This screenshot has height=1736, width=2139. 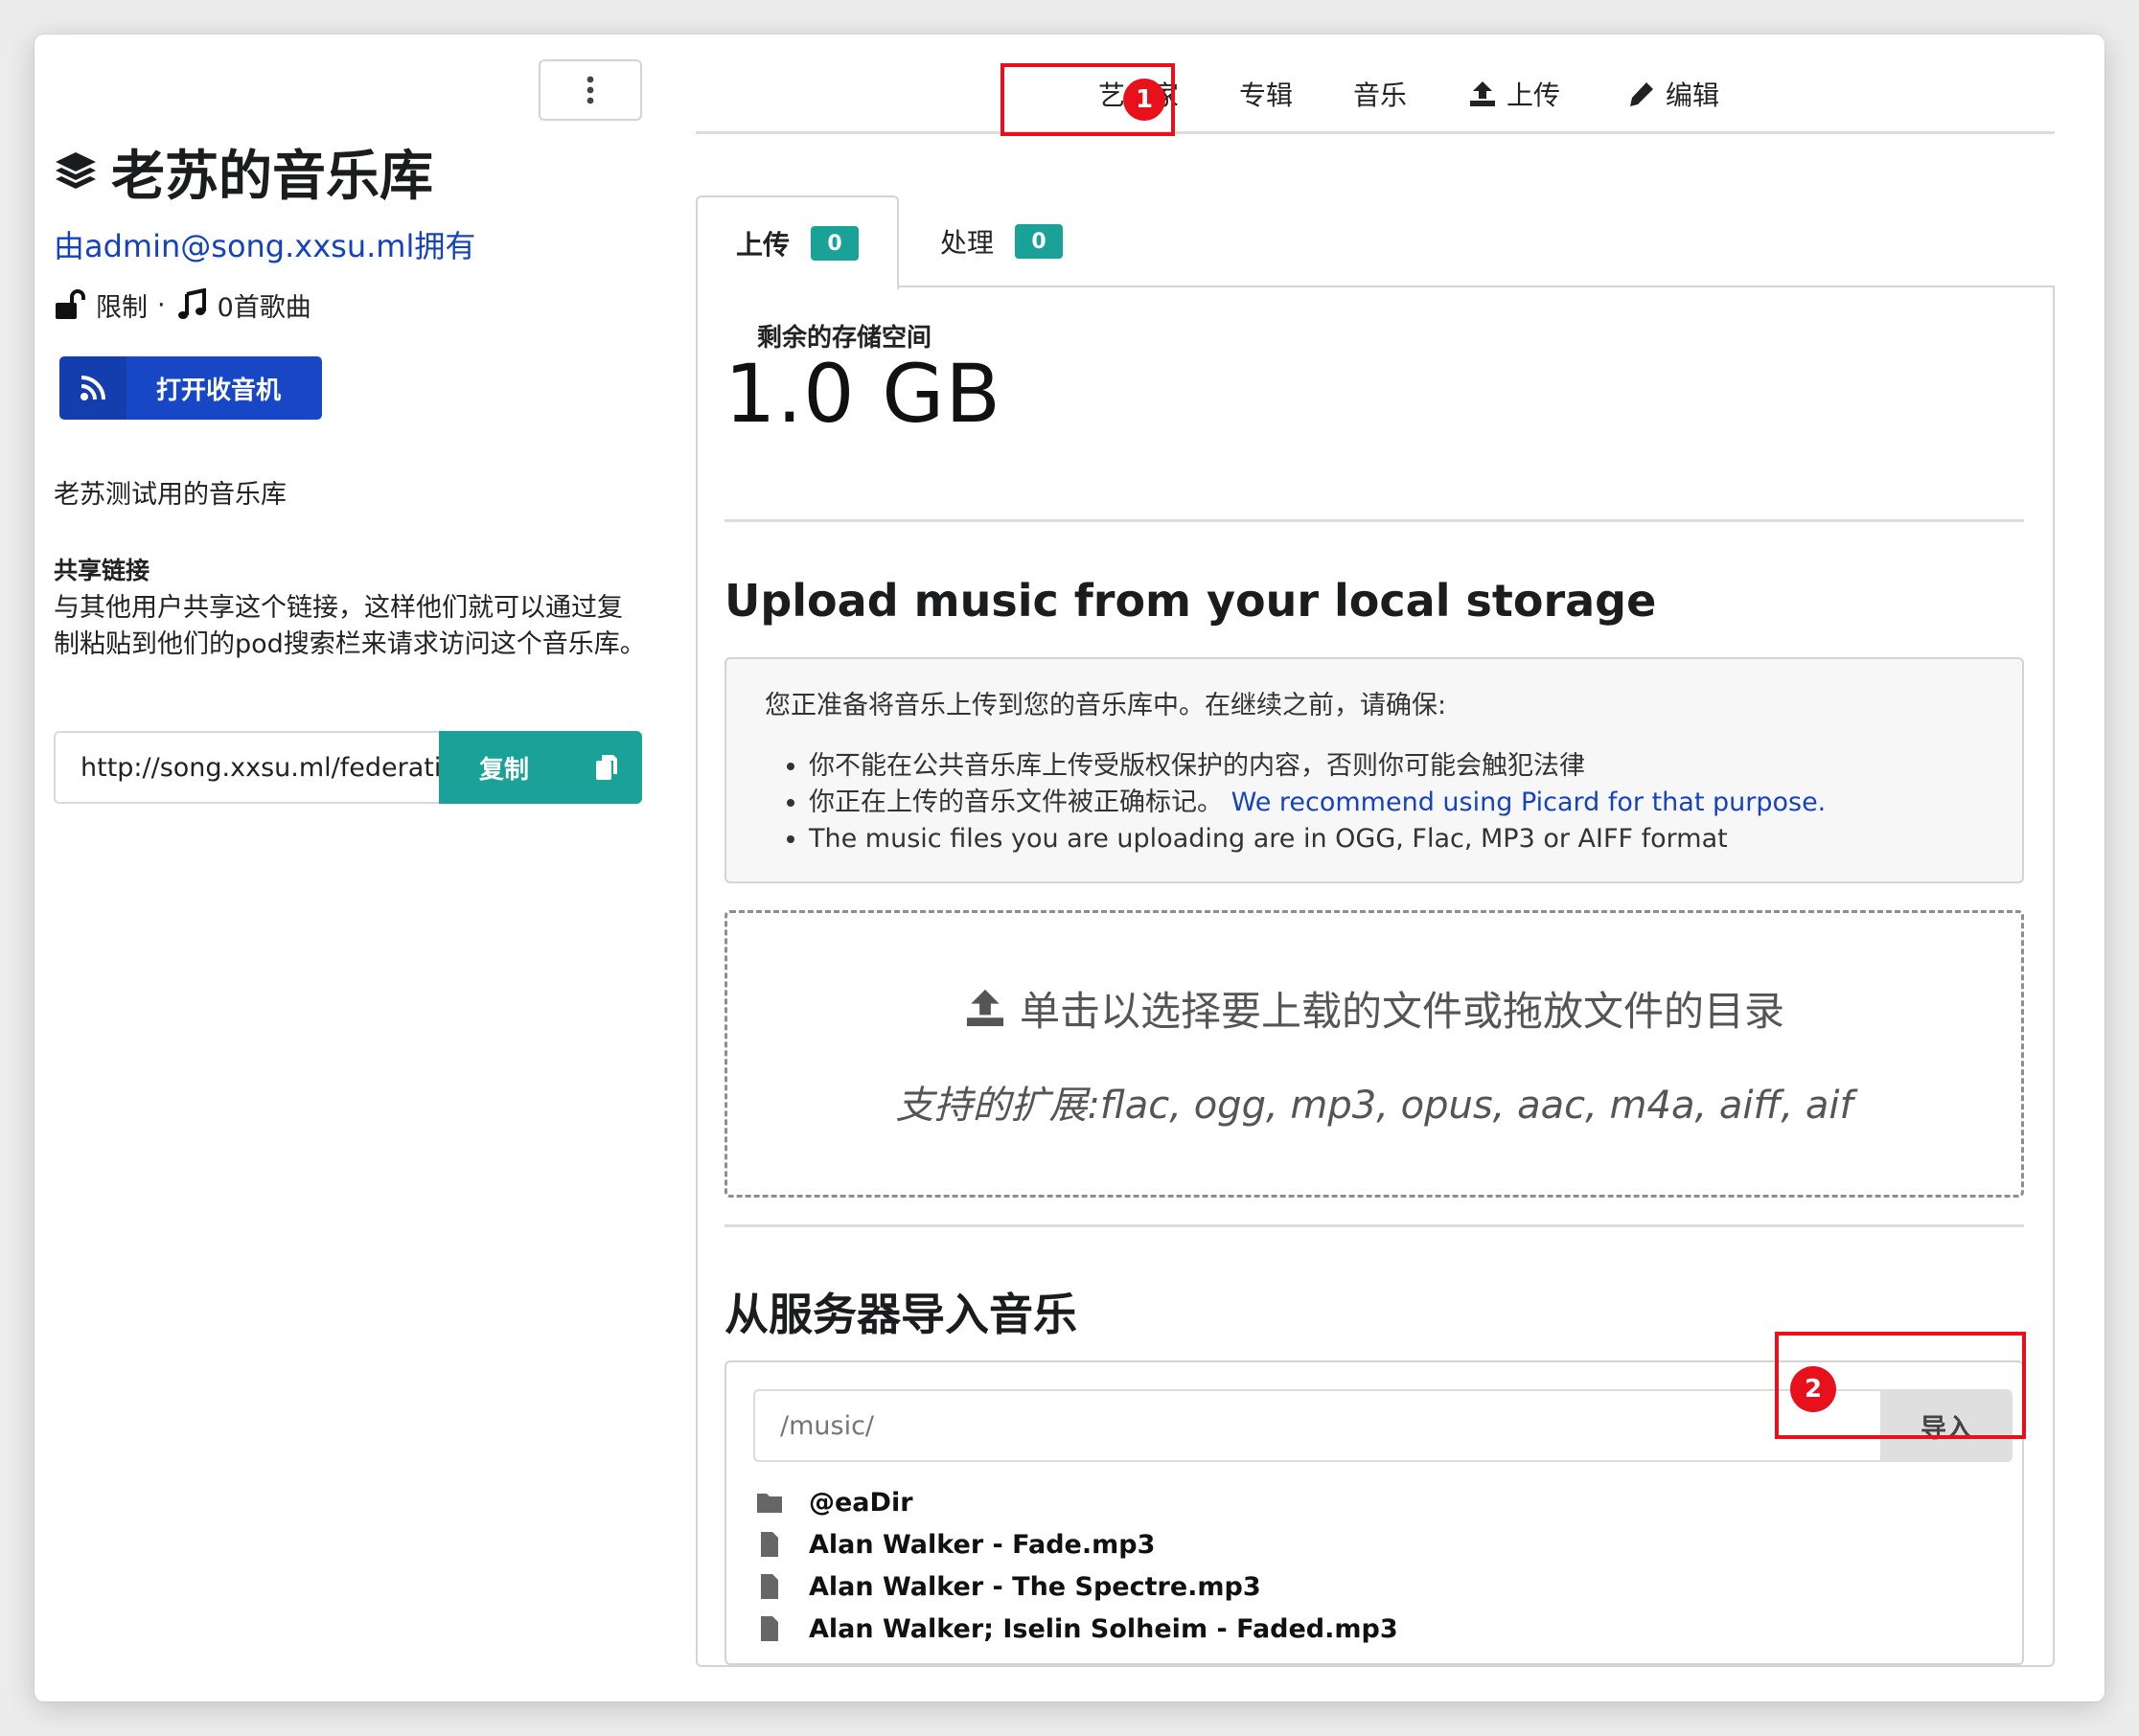 I want to click on menu-upload-label: 上传, so click(x=1533, y=95).